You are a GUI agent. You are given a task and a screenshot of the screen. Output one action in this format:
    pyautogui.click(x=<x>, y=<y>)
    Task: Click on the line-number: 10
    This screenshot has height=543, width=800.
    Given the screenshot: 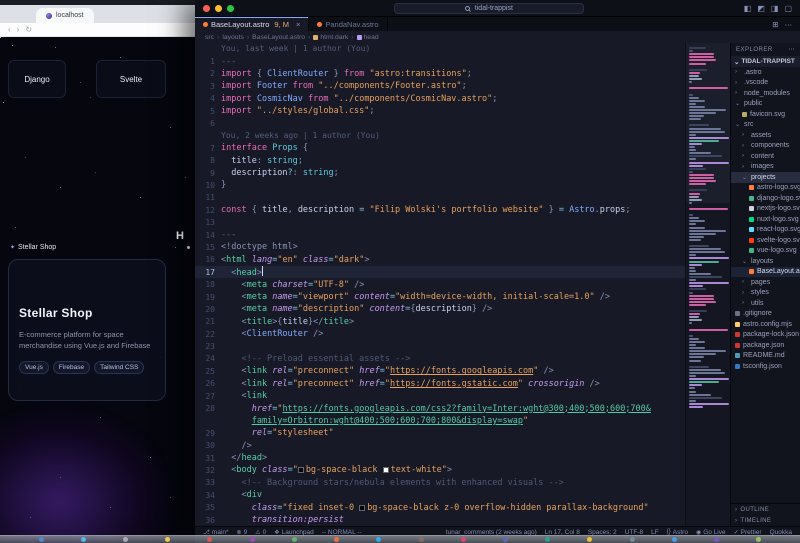 What is the action you would take?
    pyautogui.click(x=208, y=185)
    